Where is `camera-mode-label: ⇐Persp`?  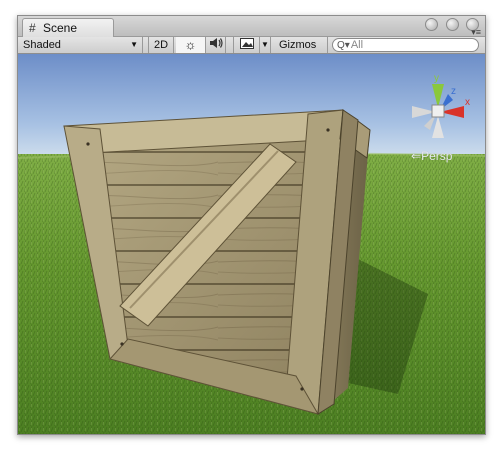 camera-mode-label: ⇐Persp is located at coordinates (431, 156).